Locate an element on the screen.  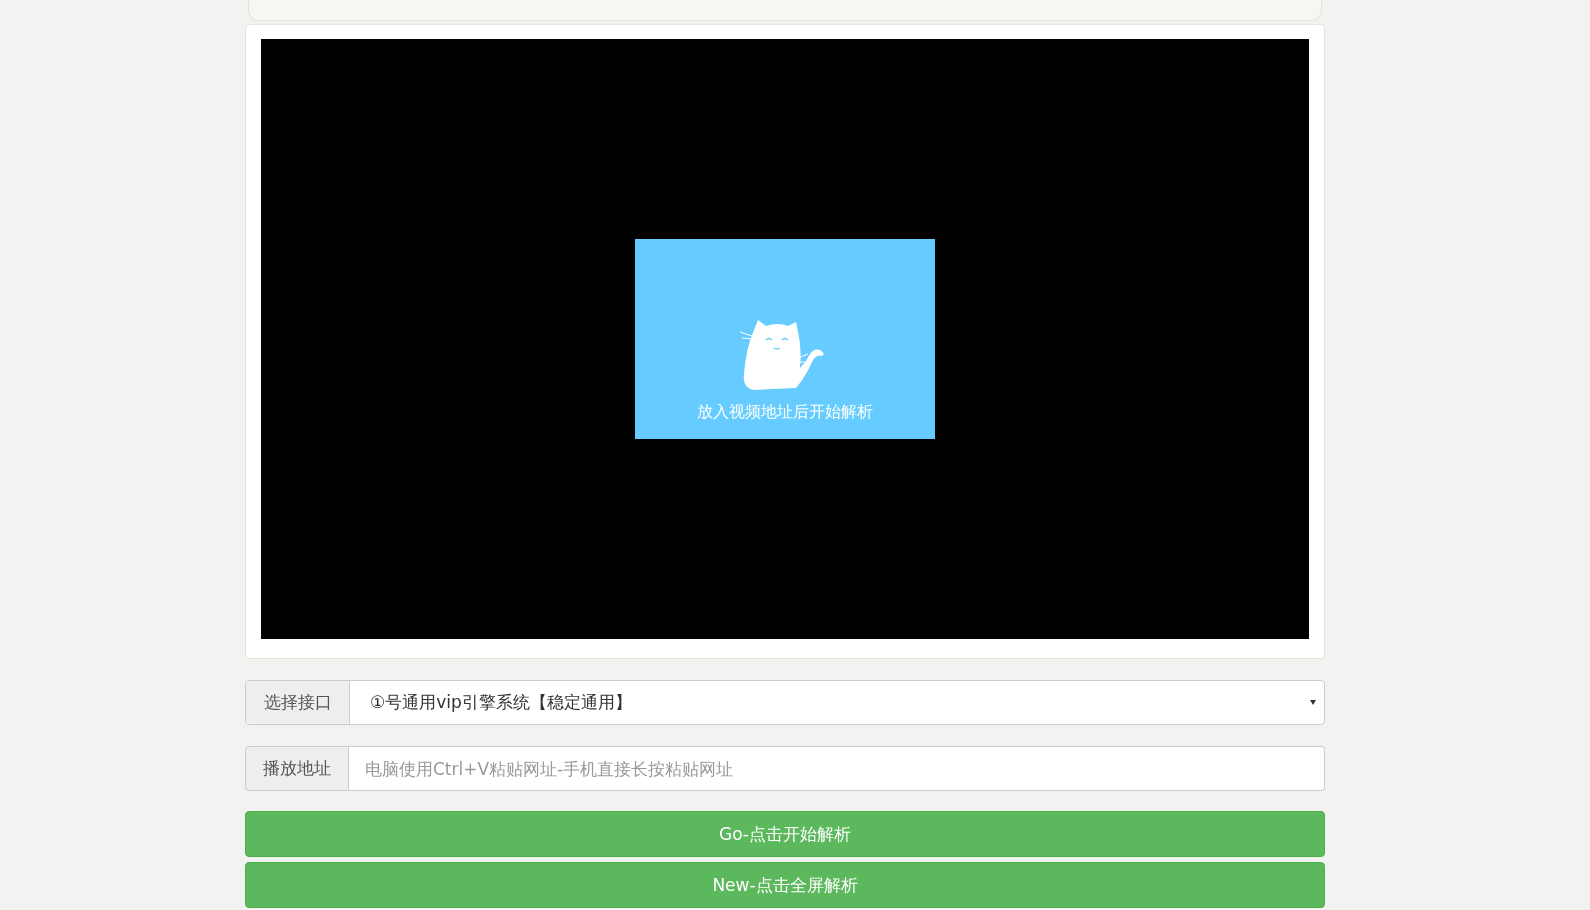
interface-select: 选择接口 ①号通用vip引擎系统【稳定通用】 is located at coordinates (785, 702).